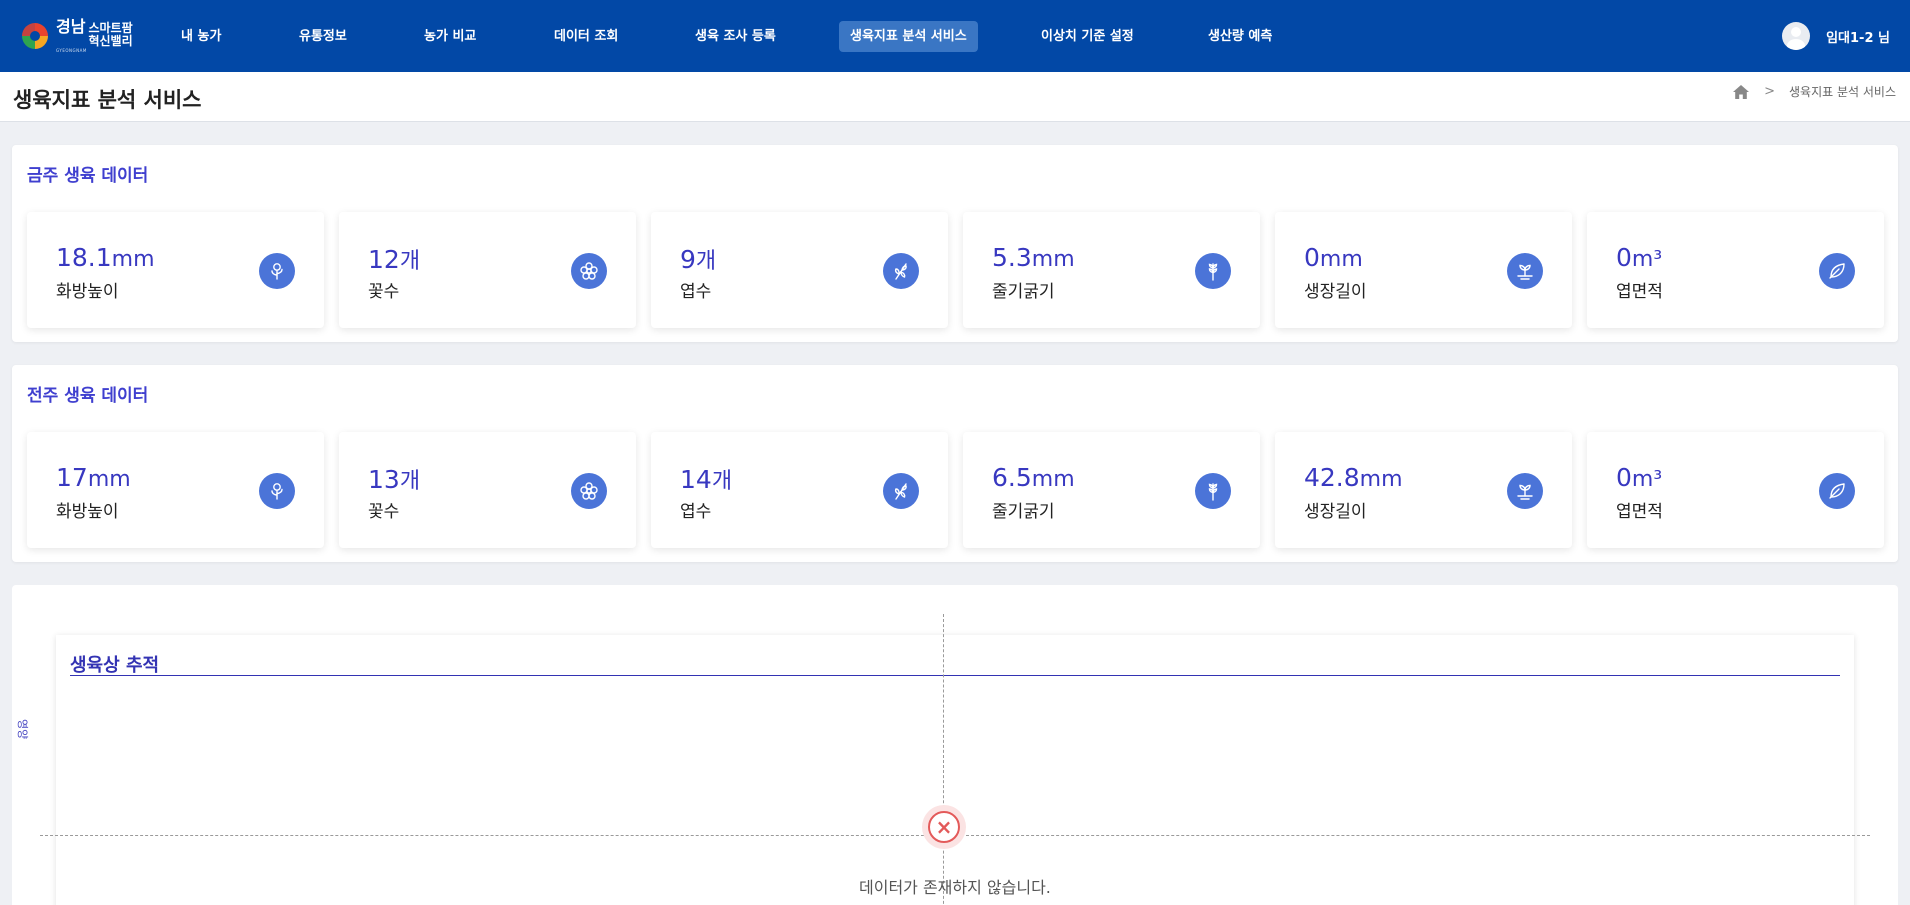  I want to click on chart-title: 생육상 추적, so click(115, 665).